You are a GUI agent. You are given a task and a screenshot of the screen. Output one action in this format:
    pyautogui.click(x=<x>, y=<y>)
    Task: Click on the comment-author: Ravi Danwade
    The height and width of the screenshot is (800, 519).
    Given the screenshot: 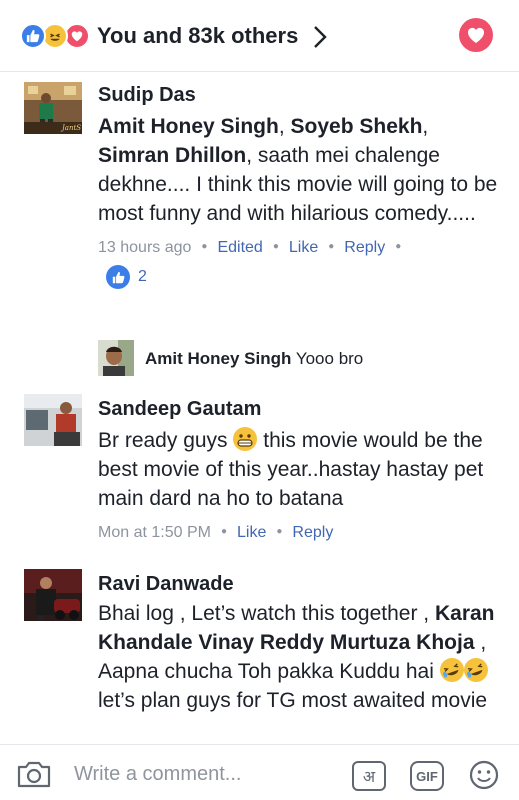 What is the action you would take?
    pyautogui.click(x=298, y=584)
    